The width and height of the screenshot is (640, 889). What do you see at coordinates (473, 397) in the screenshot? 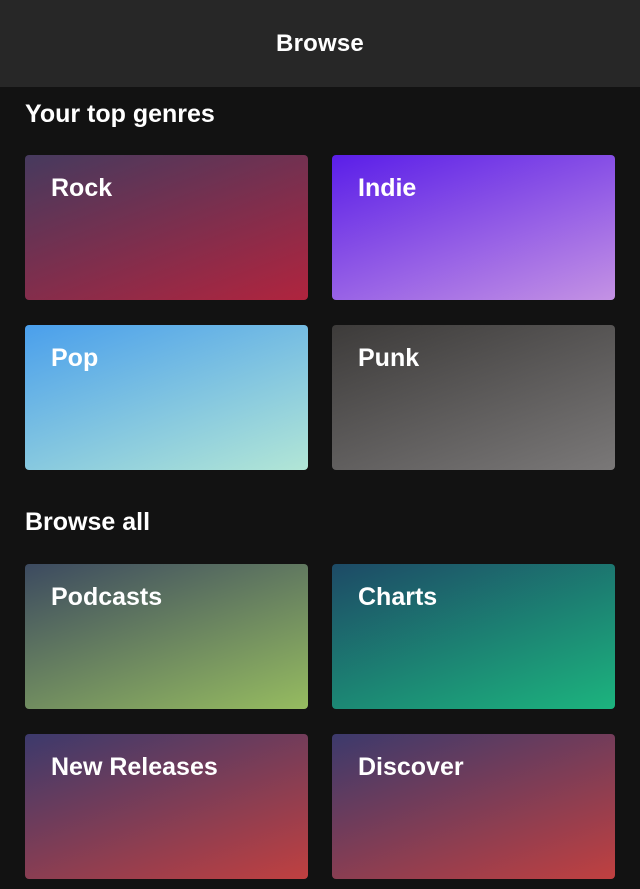
I see `genre-tile-punk: Punk` at bounding box center [473, 397].